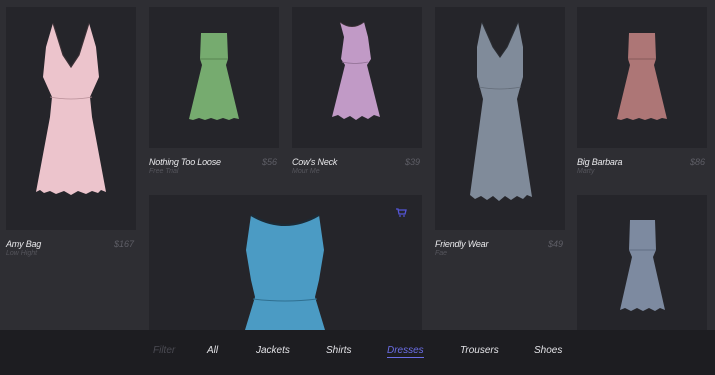 Image resolution: width=715 pixels, height=375 pixels. I want to click on product-card-featured, so click(286, 260).